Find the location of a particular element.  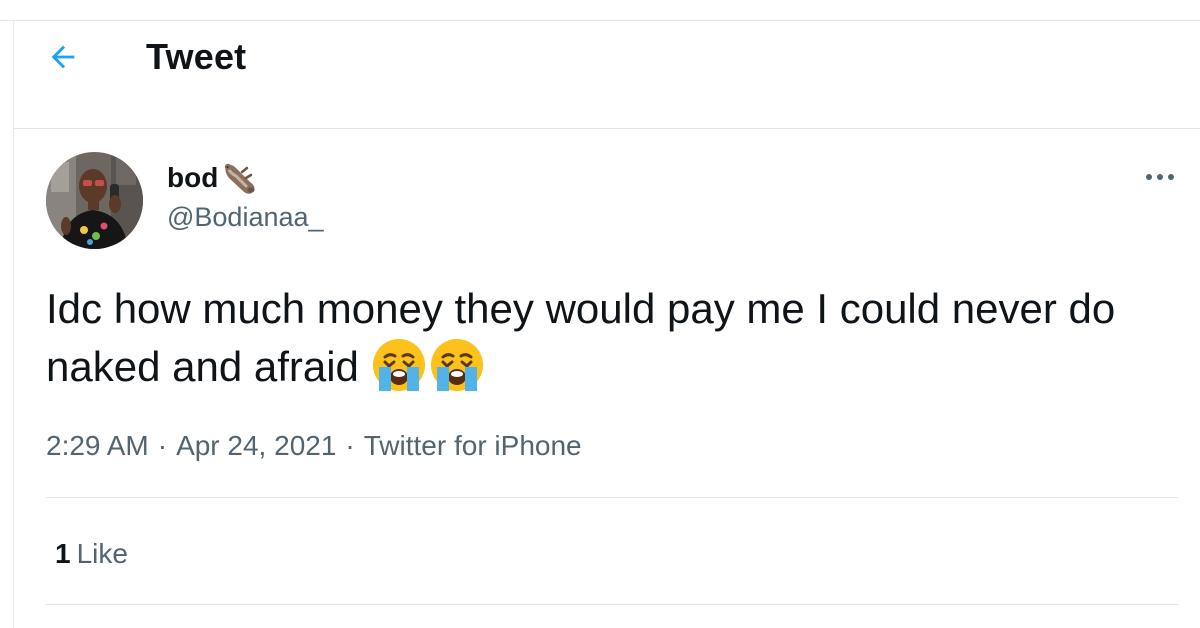

likes-link: 1 Like is located at coordinates (91, 554).